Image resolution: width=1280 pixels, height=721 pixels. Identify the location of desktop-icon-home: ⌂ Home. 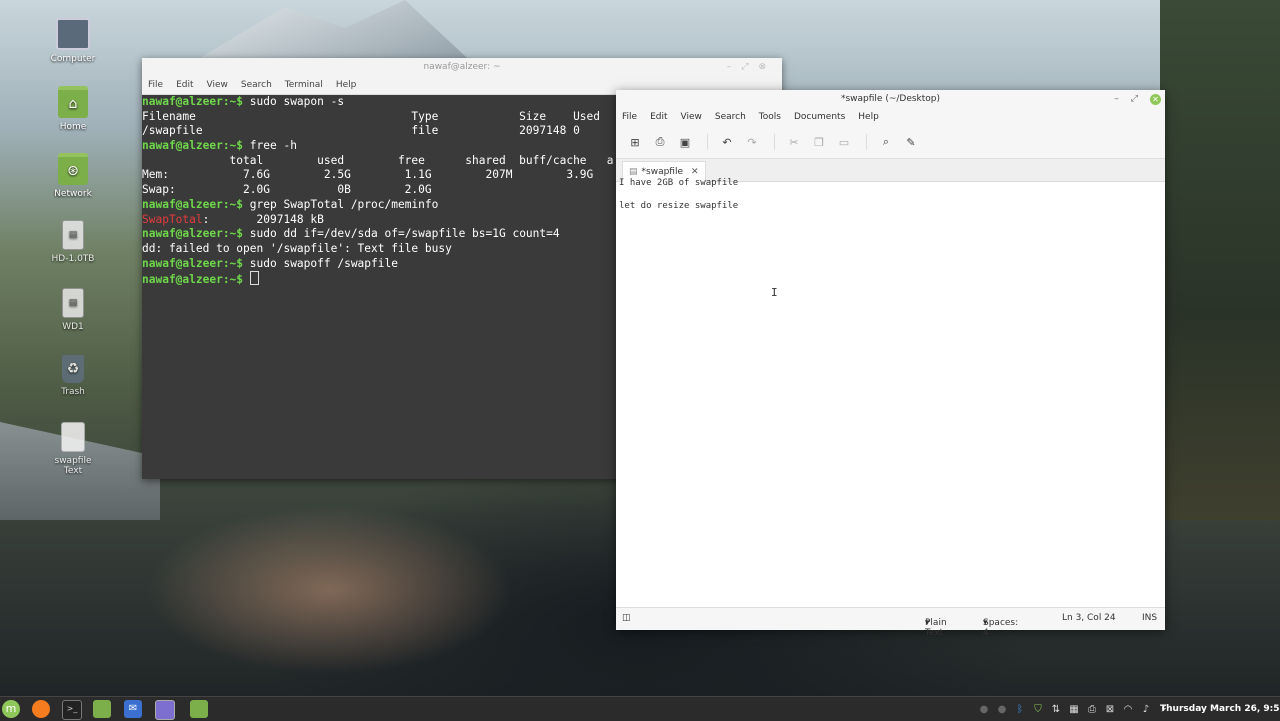
(73, 109).